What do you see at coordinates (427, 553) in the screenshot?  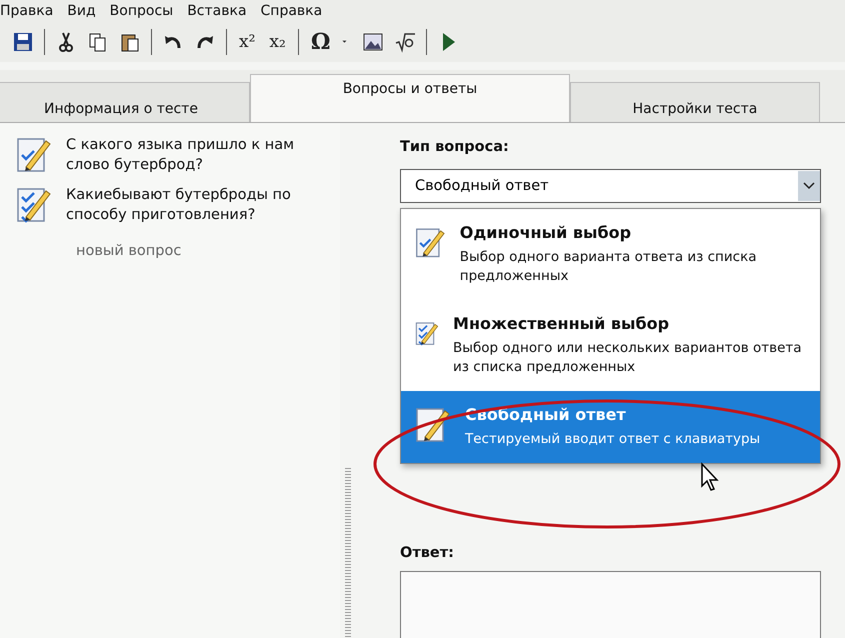 I see `field-label: Ответ:` at bounding box center [427, 553].